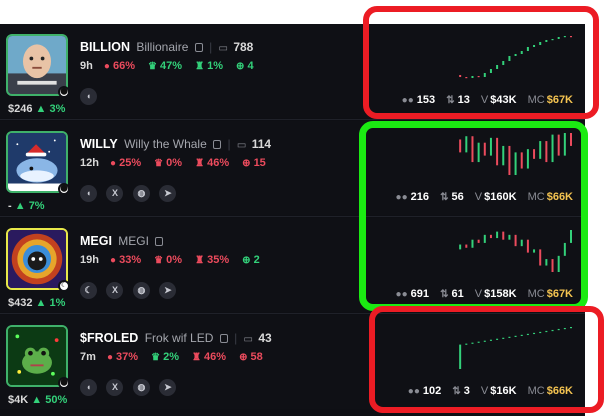 The height and width of the screenshot is (416, 606). I want to click on market-cap-change: - ▲ 7%, so click(26, 206).